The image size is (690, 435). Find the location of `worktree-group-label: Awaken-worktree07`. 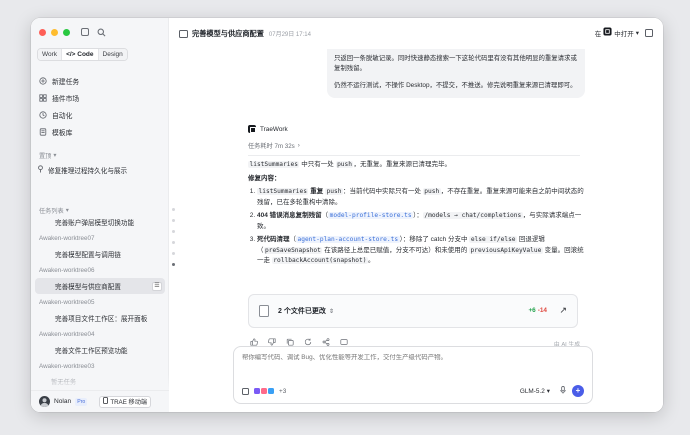

worktree-group-label: Awaken-worktree07 is located at coordinates (67, 238).